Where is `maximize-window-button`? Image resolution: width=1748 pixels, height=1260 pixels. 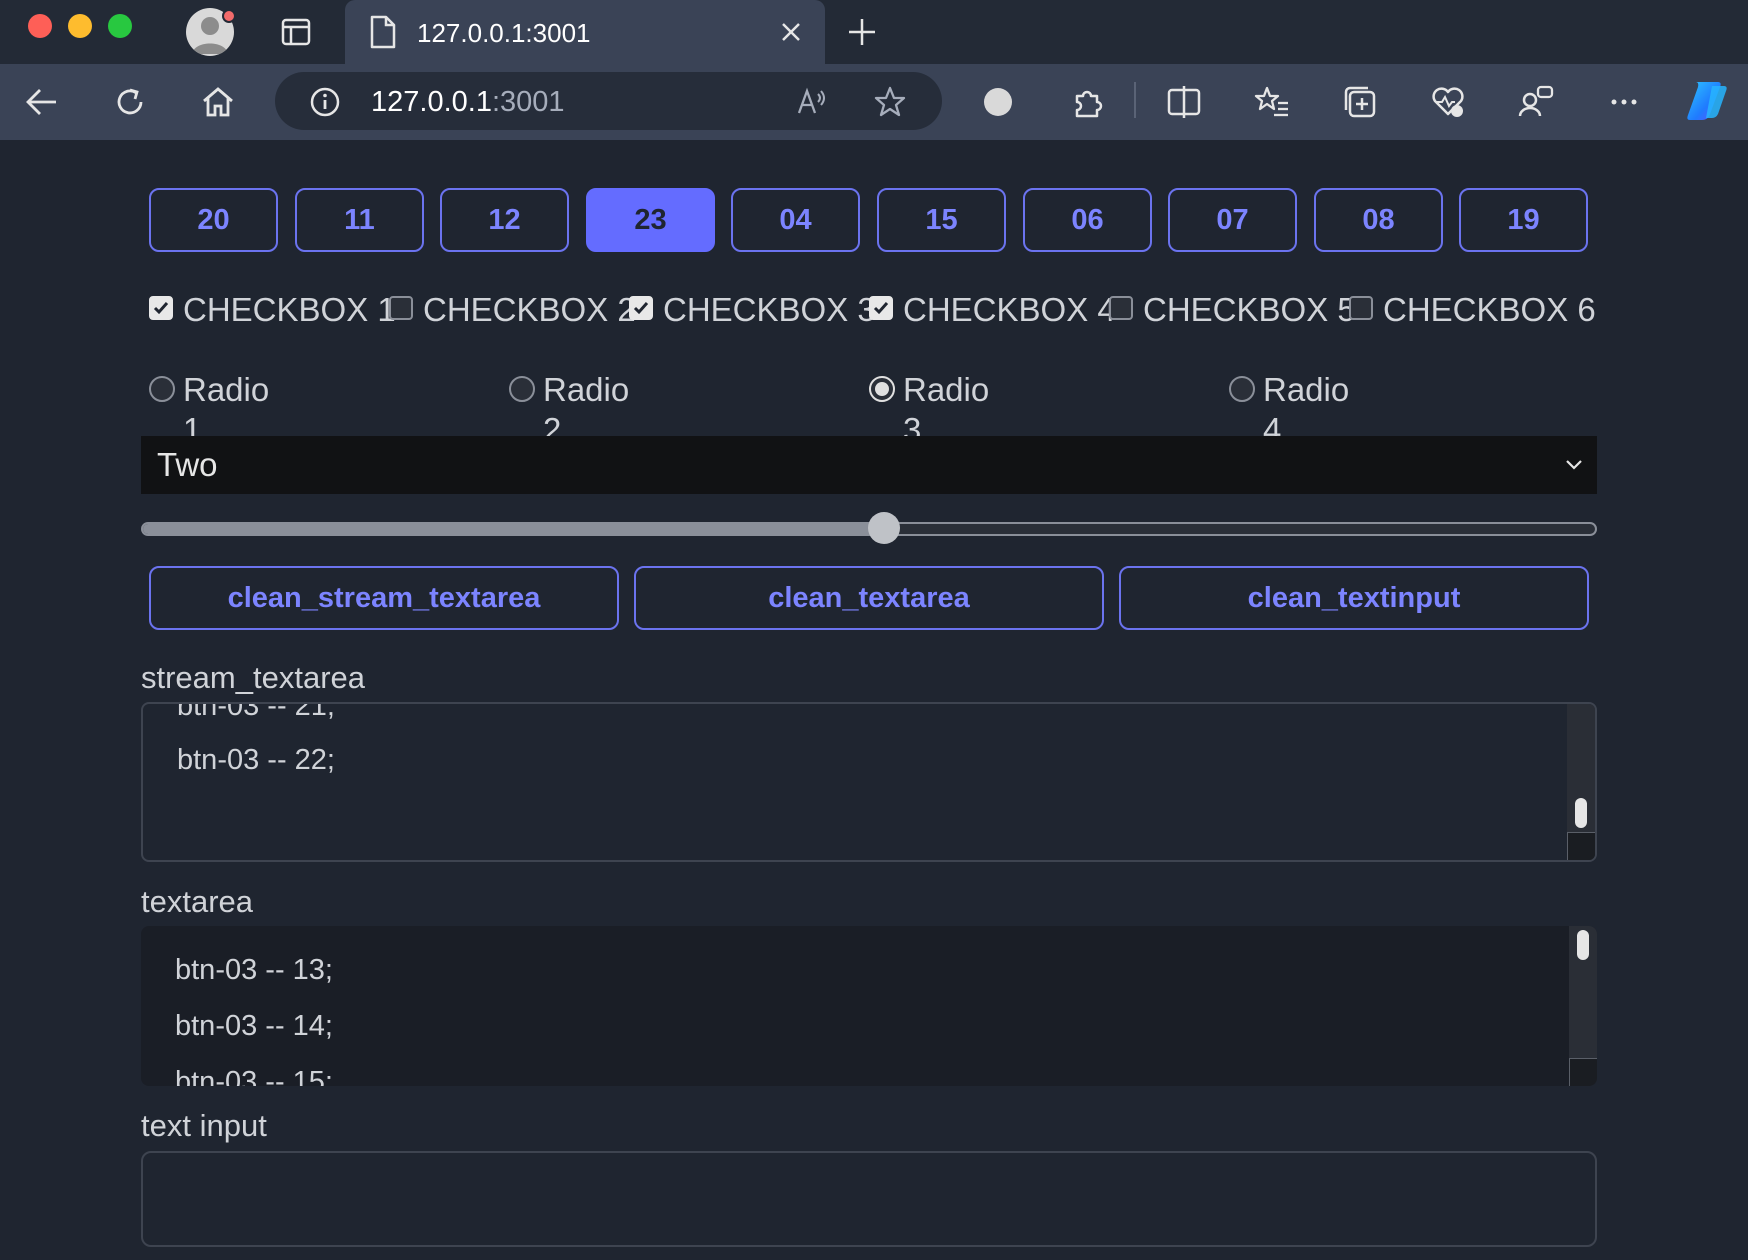
maximize-window-button is located at coordinates (120, 26).